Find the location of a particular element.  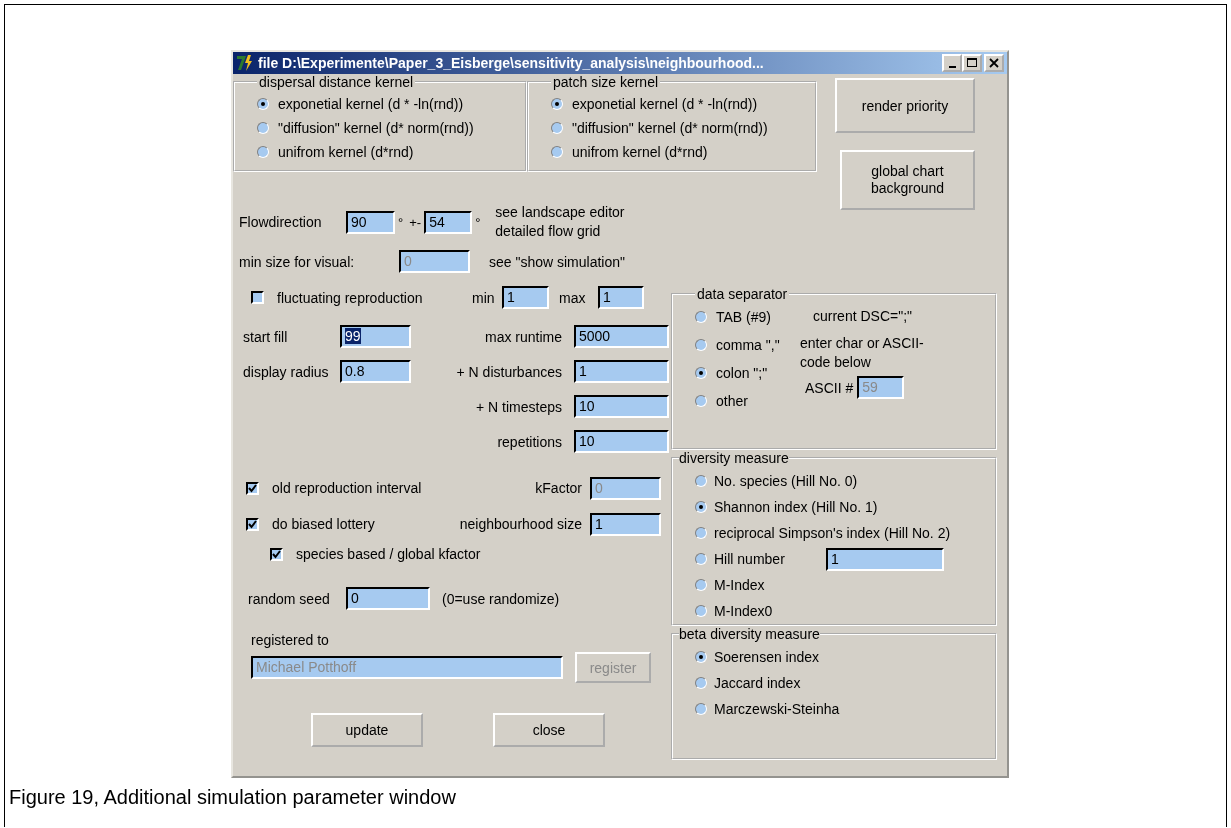

checkbox-label: species based / global kfactor is located at coordinates (388, 554).